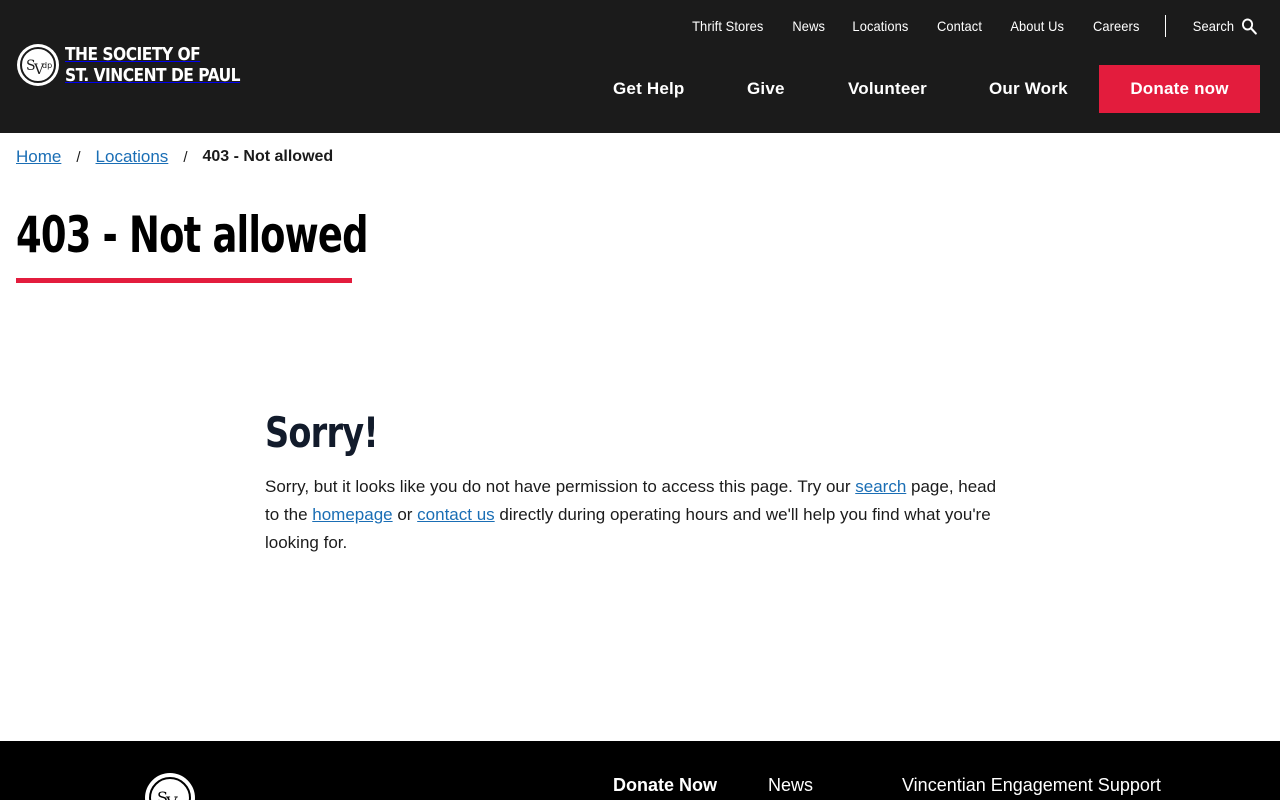  Describe the element at coordinates (881, 26) in the screenshot. I see `utility-link-locations: Locations` at that location.